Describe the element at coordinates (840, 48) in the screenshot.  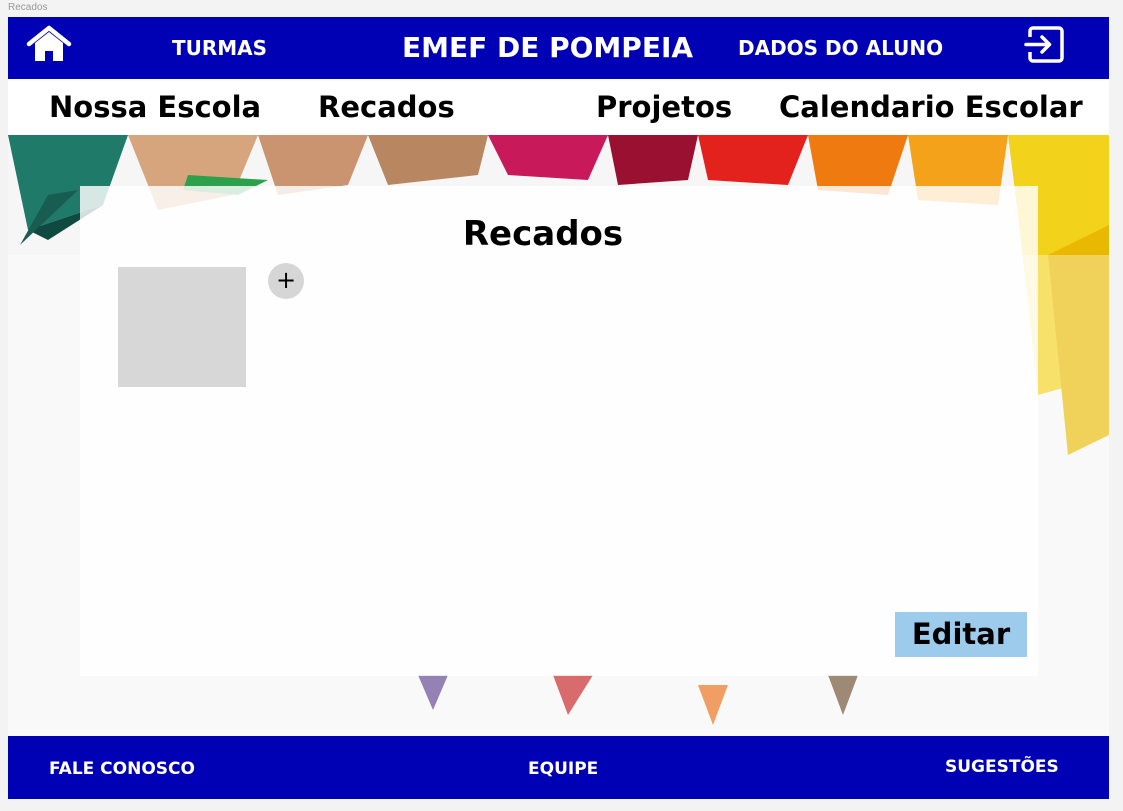
I see `student-data-link: DADOS DO ALUNO` at that location.